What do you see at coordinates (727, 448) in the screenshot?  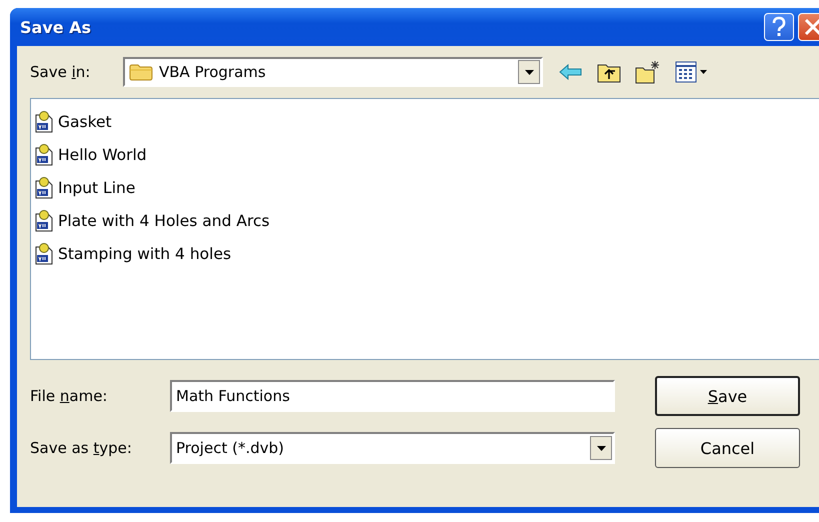 I see `cancel-button: Cancel` at bounding box center [727, 448].